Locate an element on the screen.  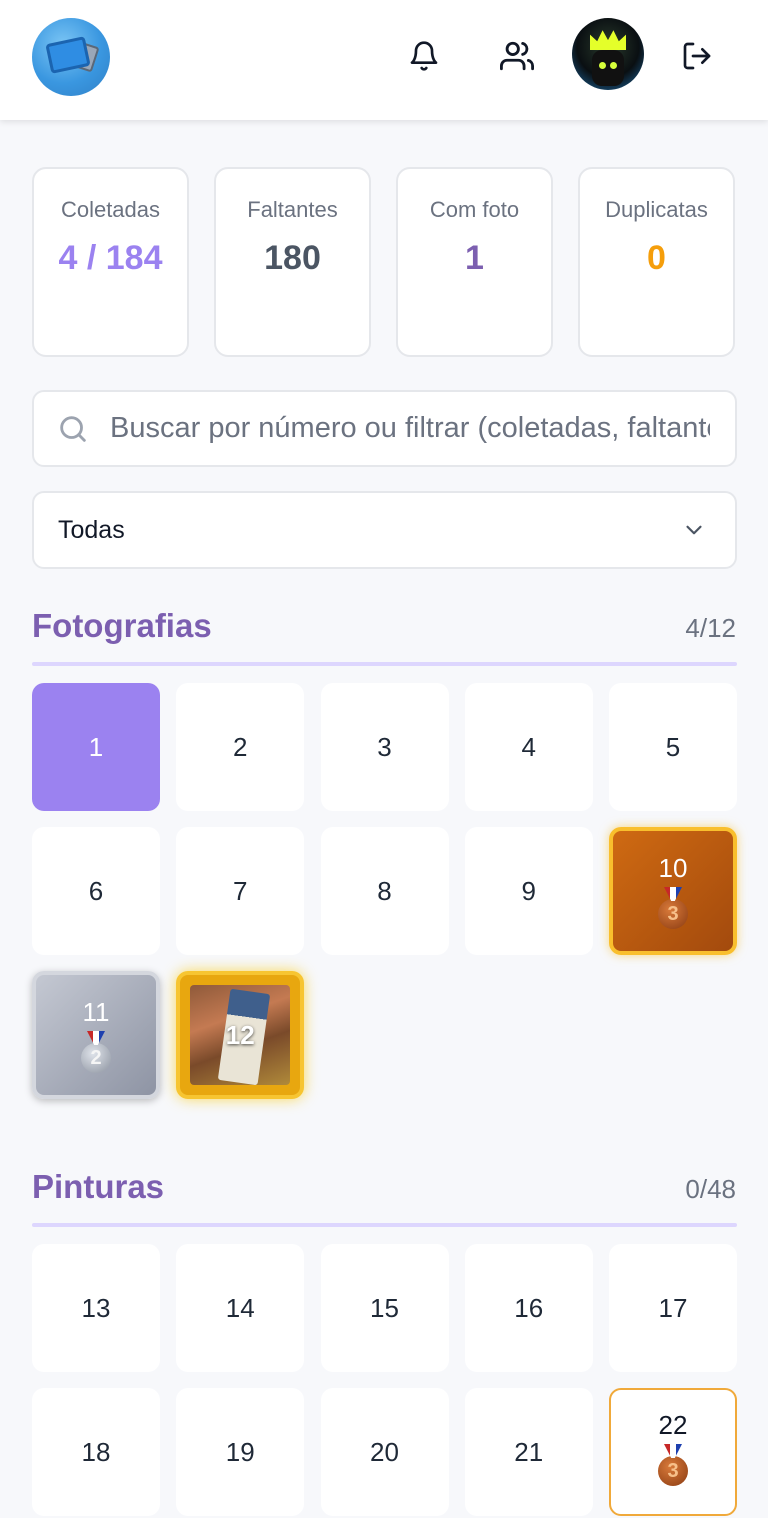
sticker-number: 18 is located at coordinates (96, 1452).